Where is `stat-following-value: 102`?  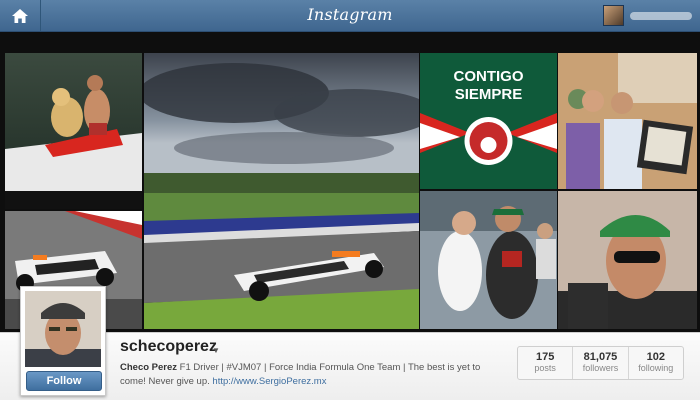
stat-following-value: 102 is located at coordinates (655, 357).